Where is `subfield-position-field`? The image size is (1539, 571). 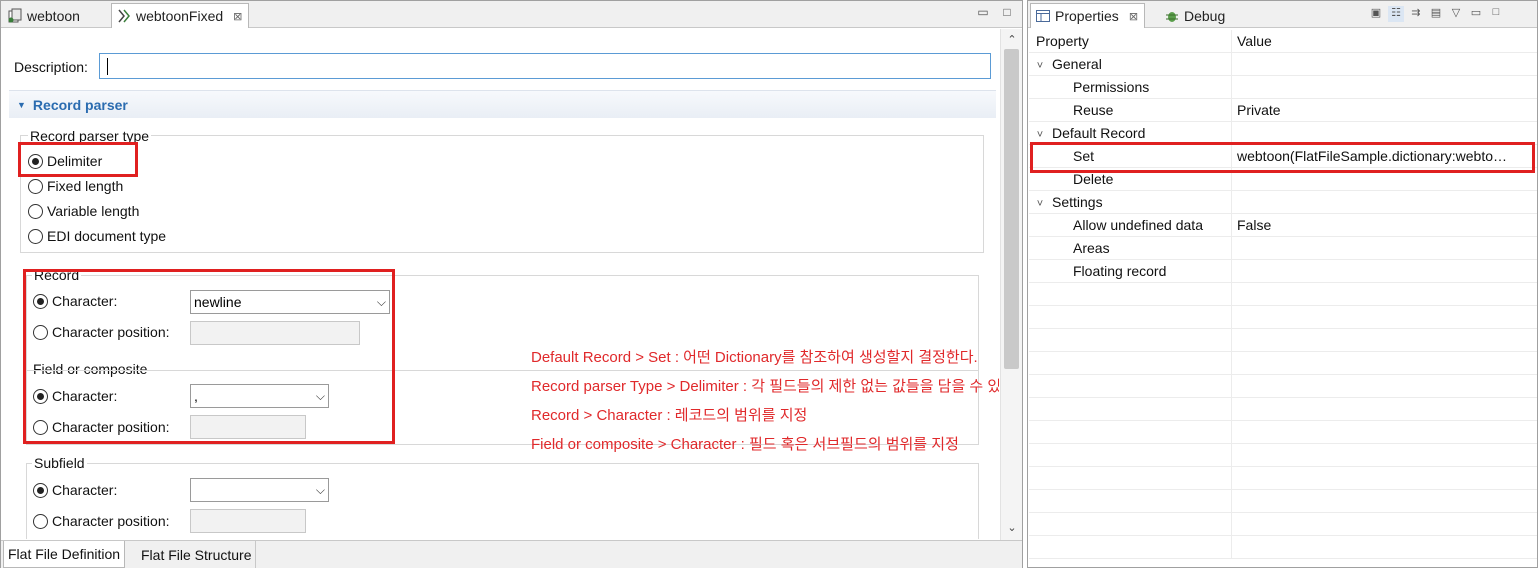
subfield-position-field is located at coordinates (248, 521).